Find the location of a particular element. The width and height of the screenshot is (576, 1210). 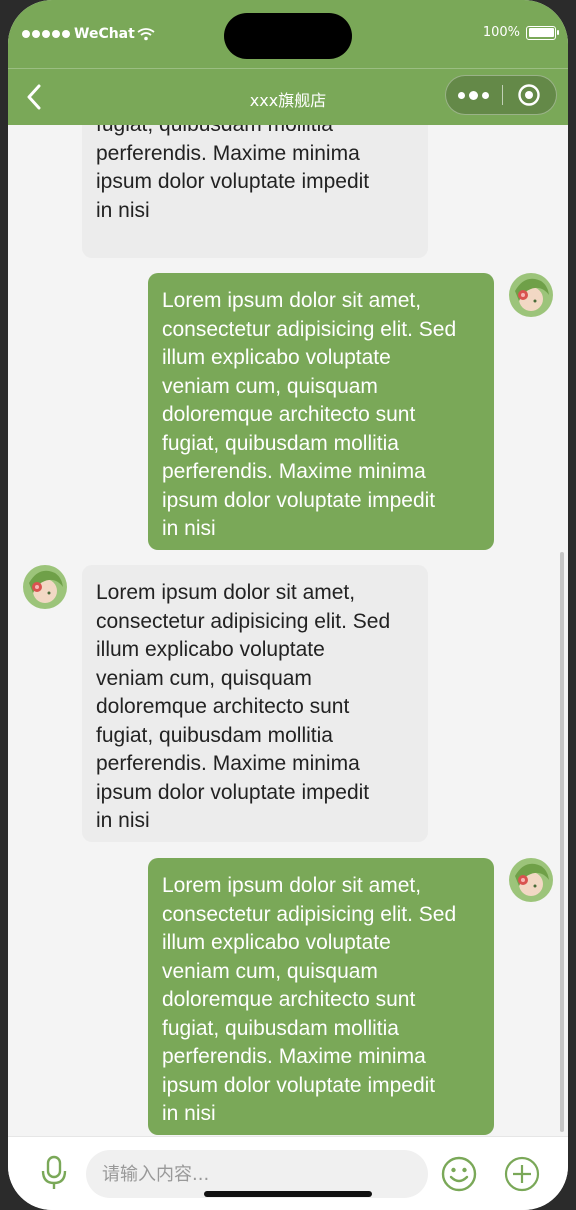

plus-circle-icon is located at coordinates (522, 1174).